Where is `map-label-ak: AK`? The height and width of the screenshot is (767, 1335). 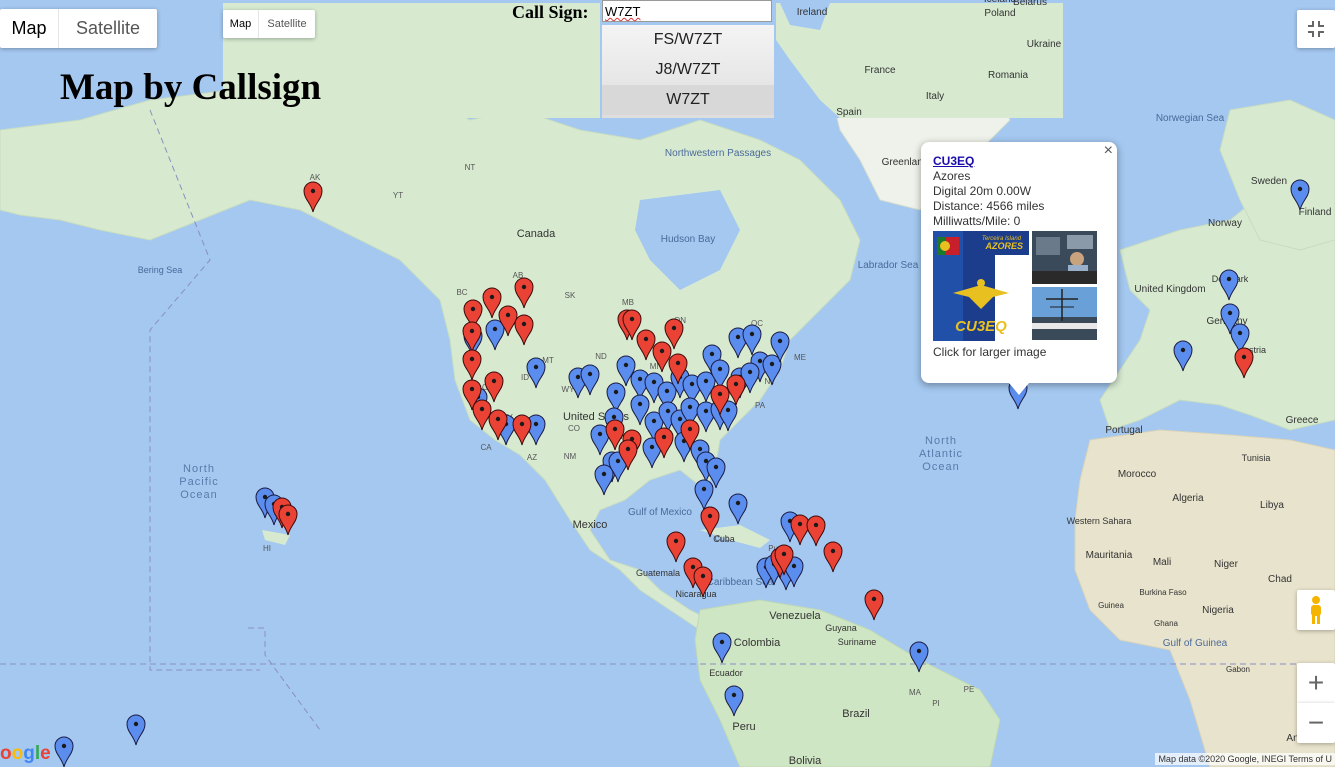 map-label-ak: AK is located at coordinates (315, 177).